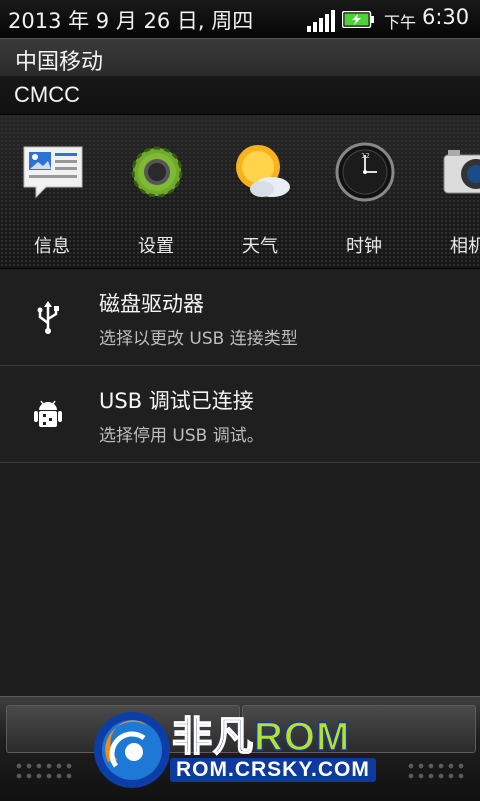  What do you see at coordinates (240, 414) in the screenshot?
I see `notification-usb-debugging: USB 调试已连接 选择停用 USB 调试。` at bounding box center [240, 414].